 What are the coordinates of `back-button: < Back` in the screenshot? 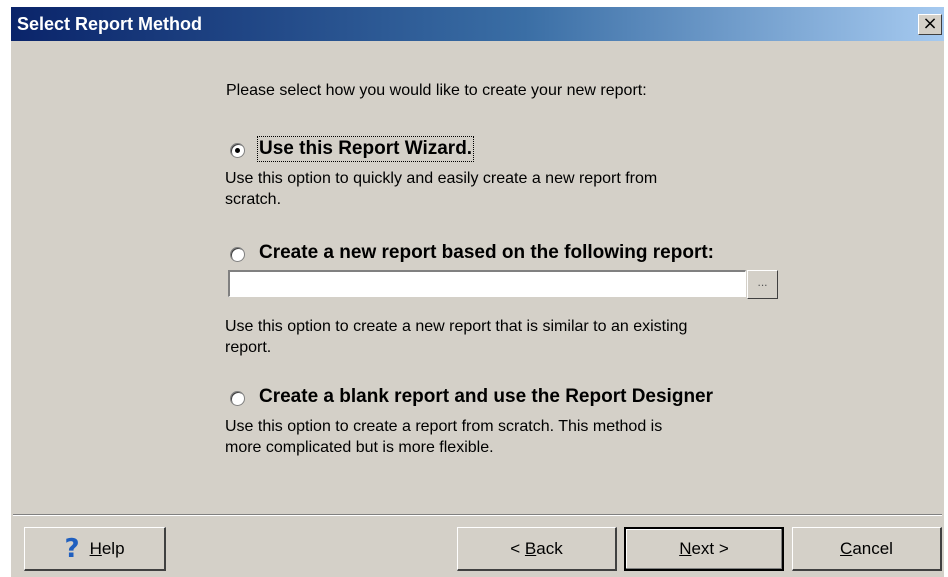 It's located at (537, 549).